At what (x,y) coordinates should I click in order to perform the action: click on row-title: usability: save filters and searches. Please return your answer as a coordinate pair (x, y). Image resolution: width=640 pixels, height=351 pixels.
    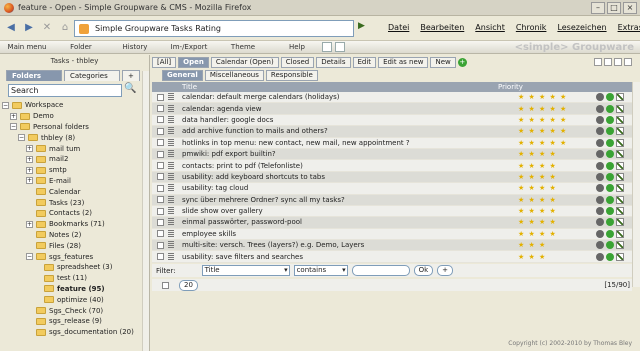
    Looking at the image, I should click on (350, 257).